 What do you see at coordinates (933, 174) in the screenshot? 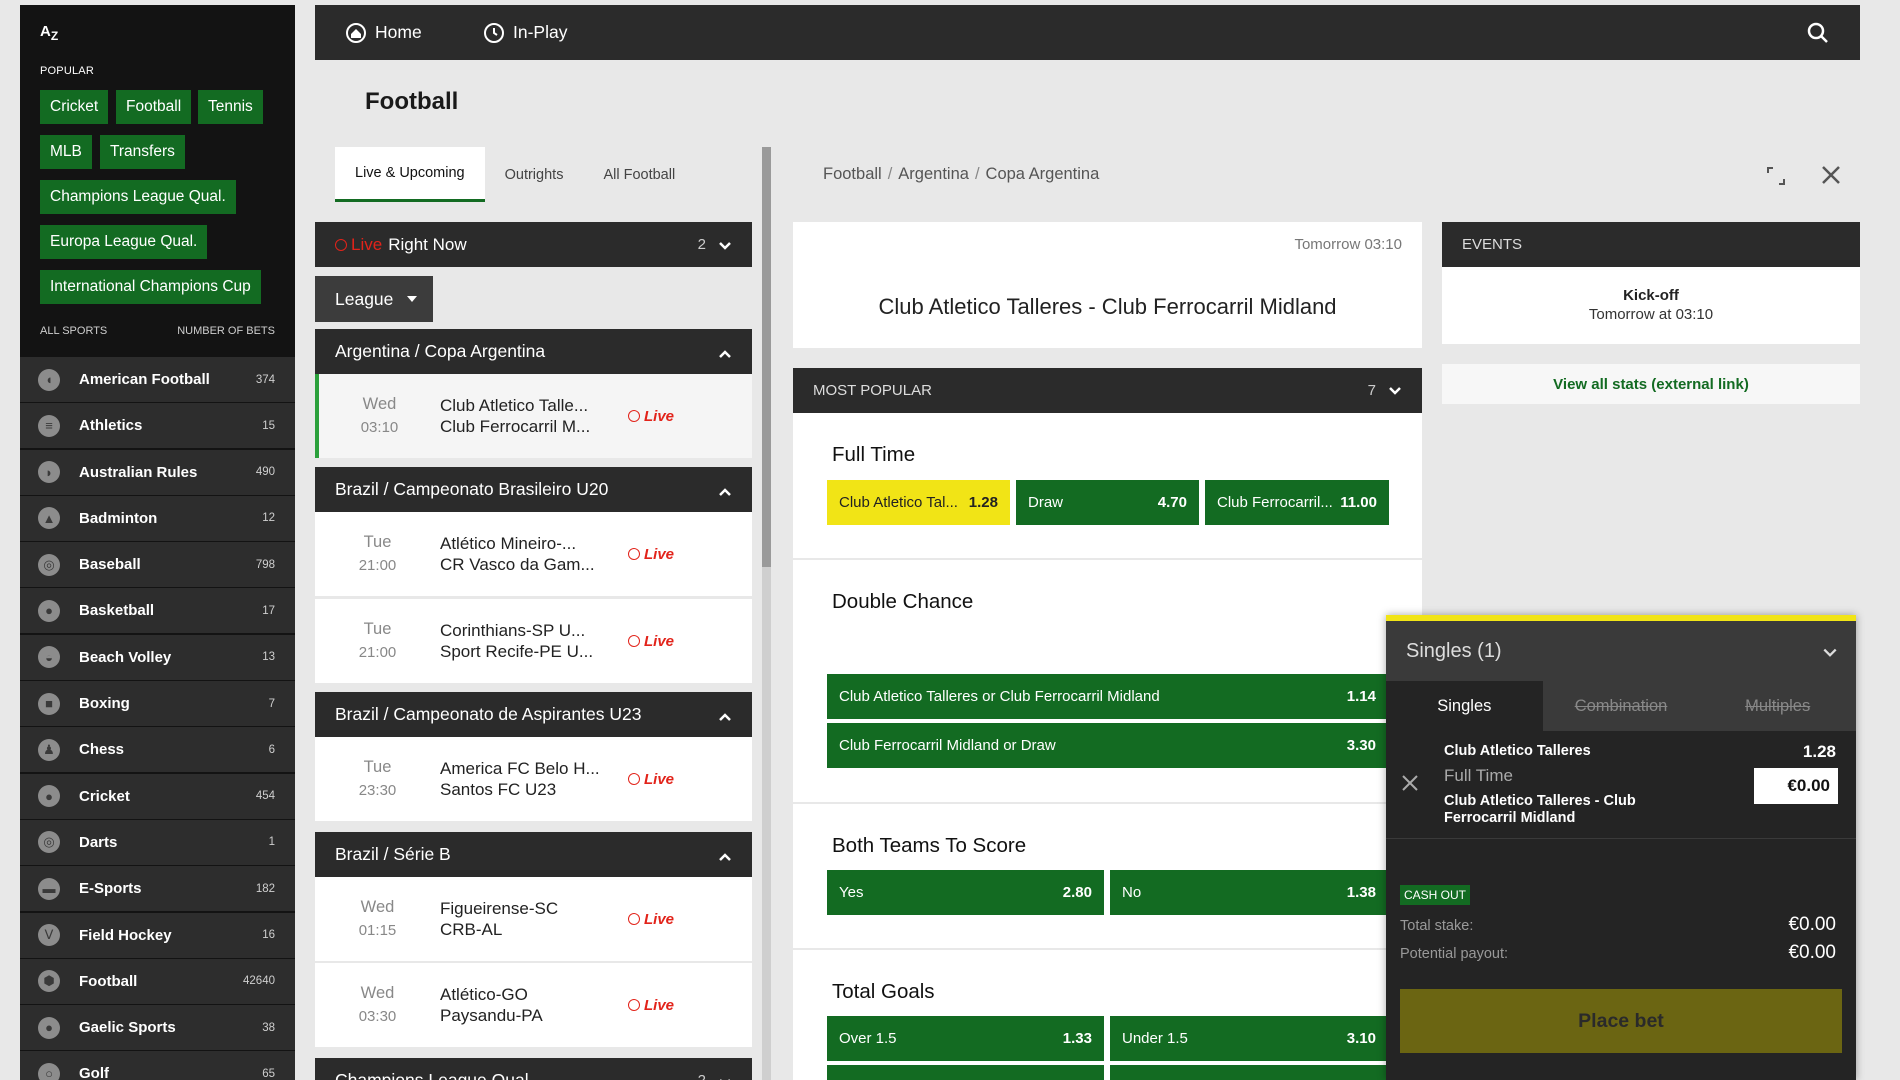
I see `breadcrumb-argentina: Argentina` at bounding box center [933, 174].